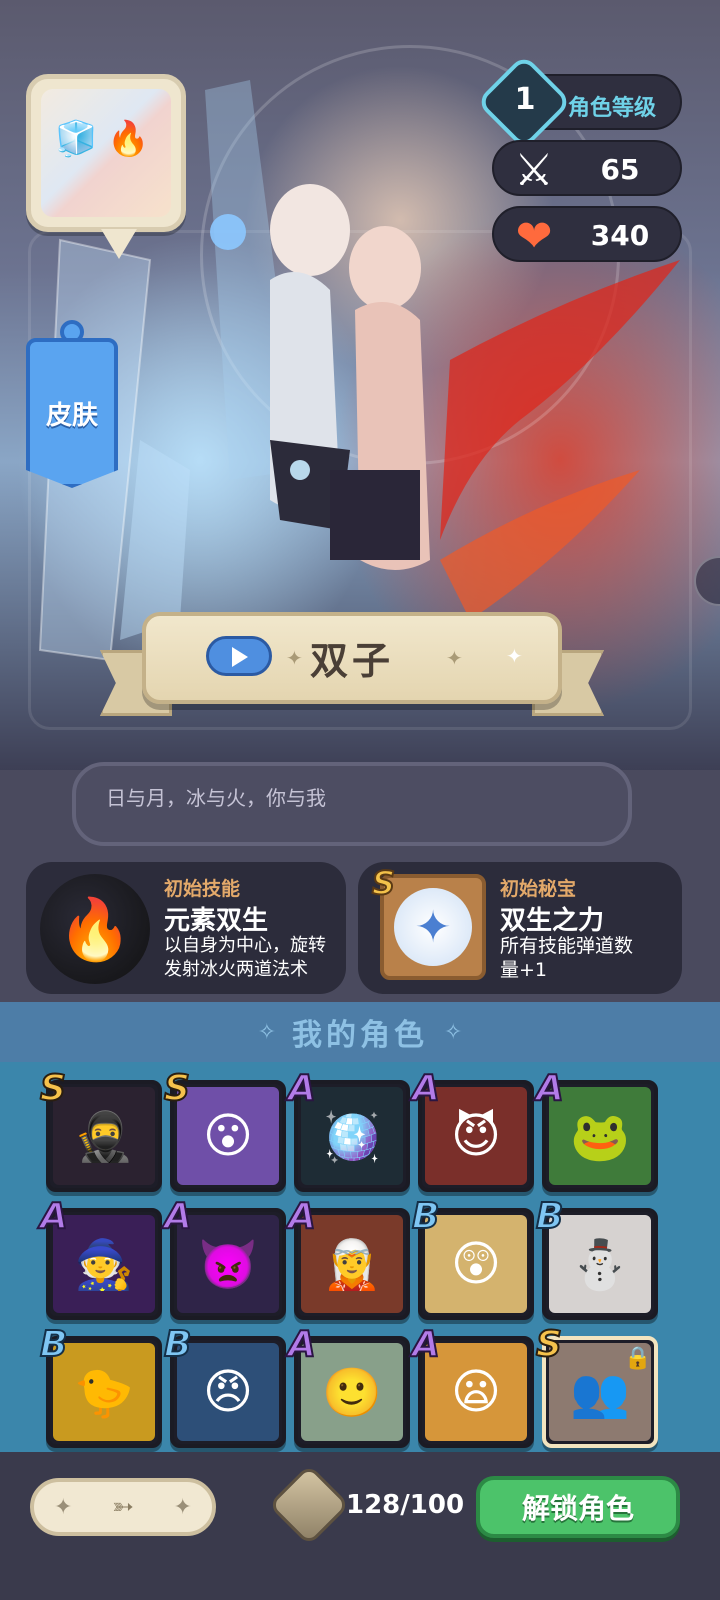  What do you see at coordinates (95, 929) in the screenshot?
I see `ice-fire-skill-icon: 🔥` at bounding box center [95, 929].